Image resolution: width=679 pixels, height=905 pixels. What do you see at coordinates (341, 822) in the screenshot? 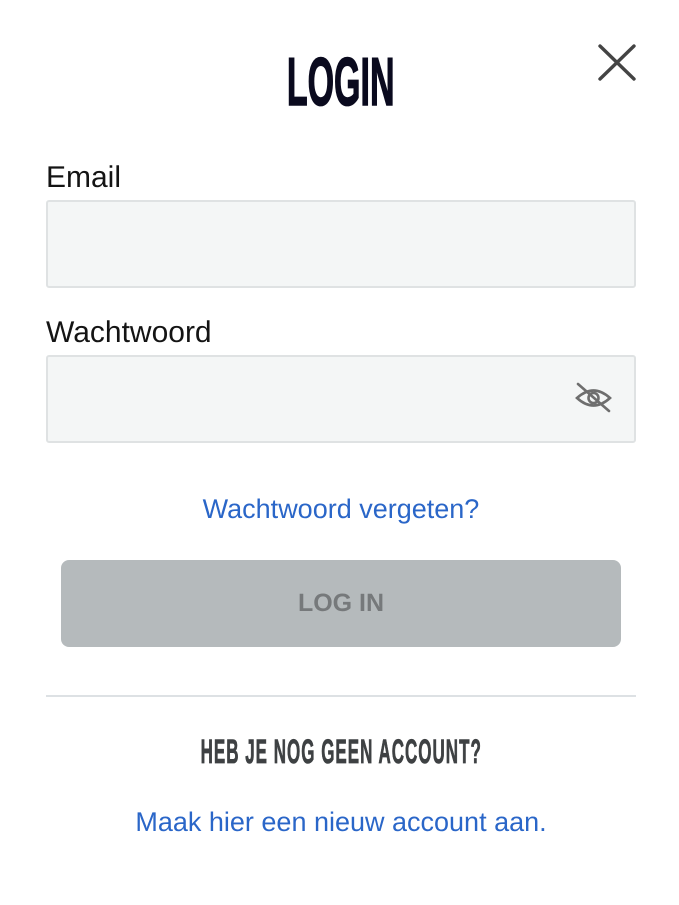
I see `signup-link: Maak hier een nieuw account aan.` at bounding box center [341, 822].